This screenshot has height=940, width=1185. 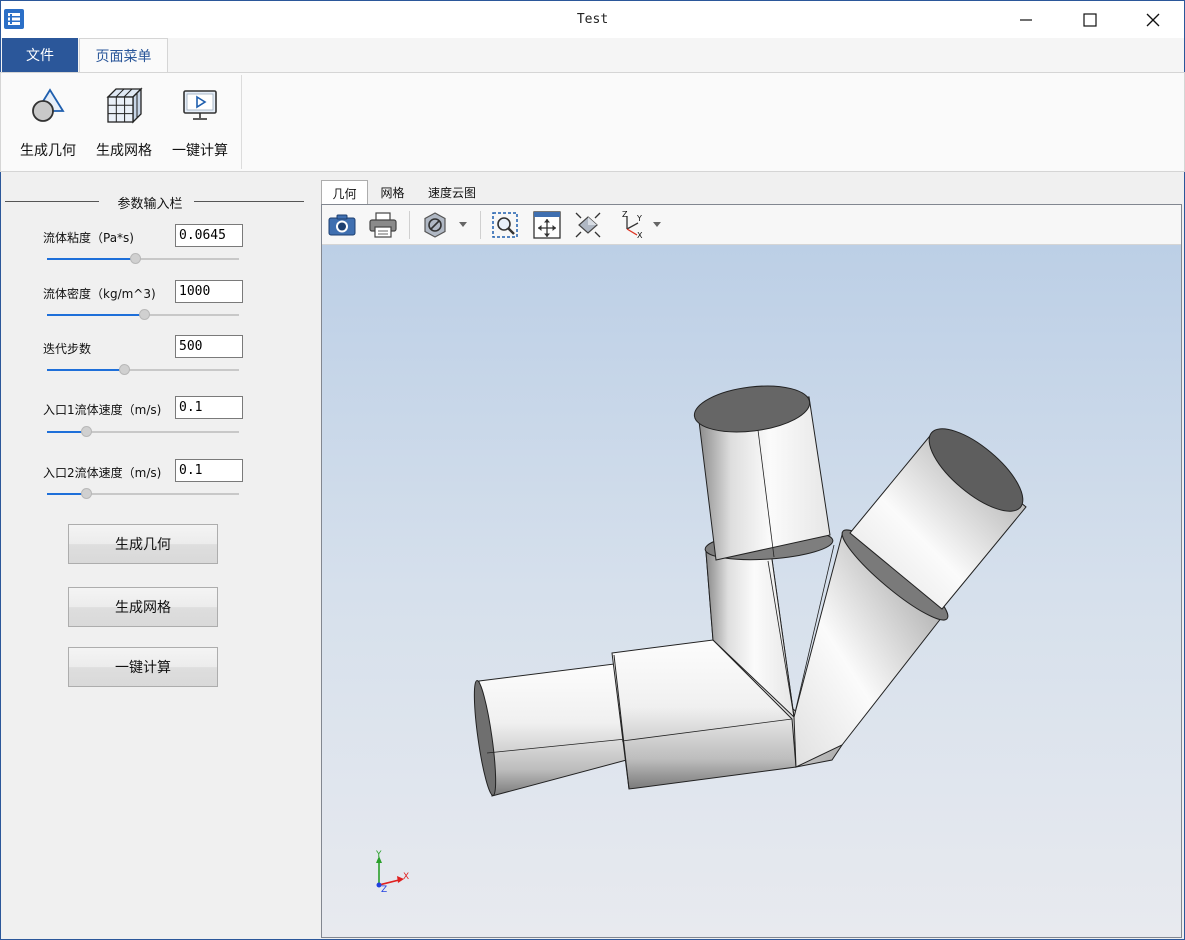 What do you see at coordinates (640, 235) in the screenshot?
I see `svg-text: X` at bounding box center [640, 235].